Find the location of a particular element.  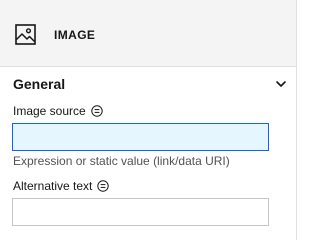

alt-text-label: Alternative text is located at coordinates (61, 186).